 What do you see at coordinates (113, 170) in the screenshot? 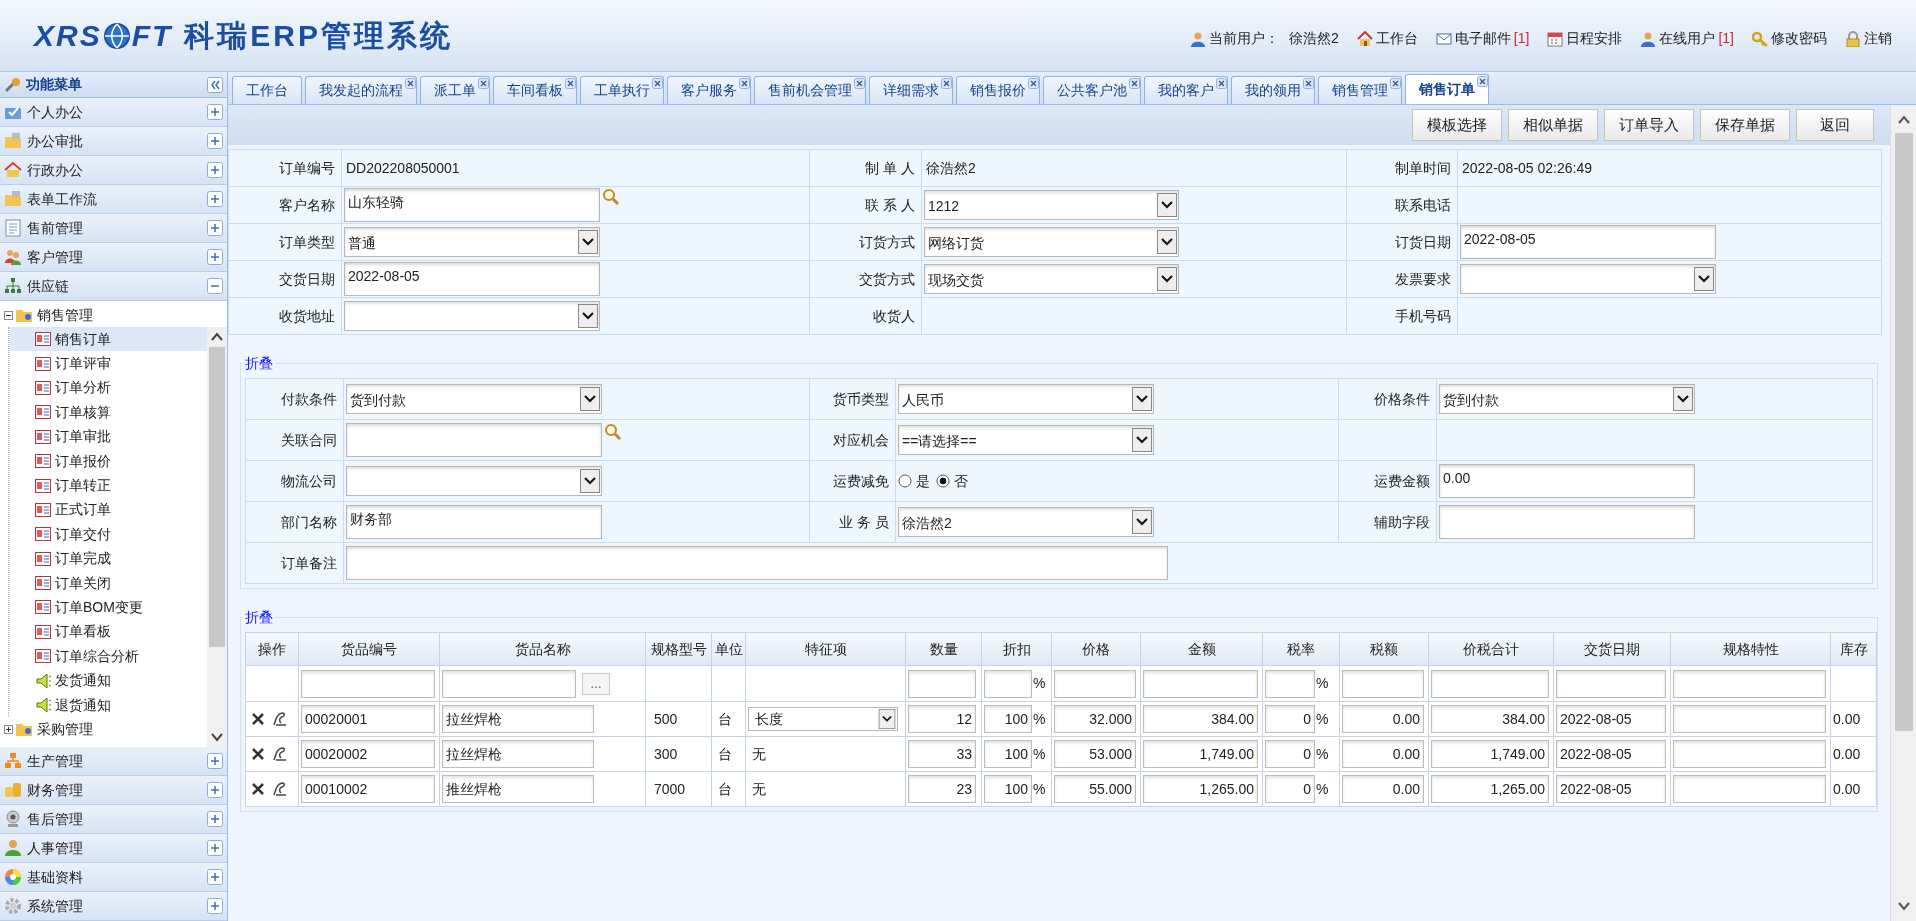
I see `menu-group: 行政办公` at bounding box center [113, 170].